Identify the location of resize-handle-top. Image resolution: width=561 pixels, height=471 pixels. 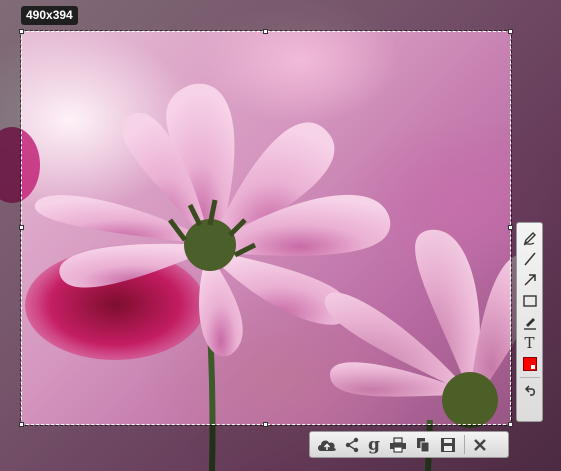
(265, 31).